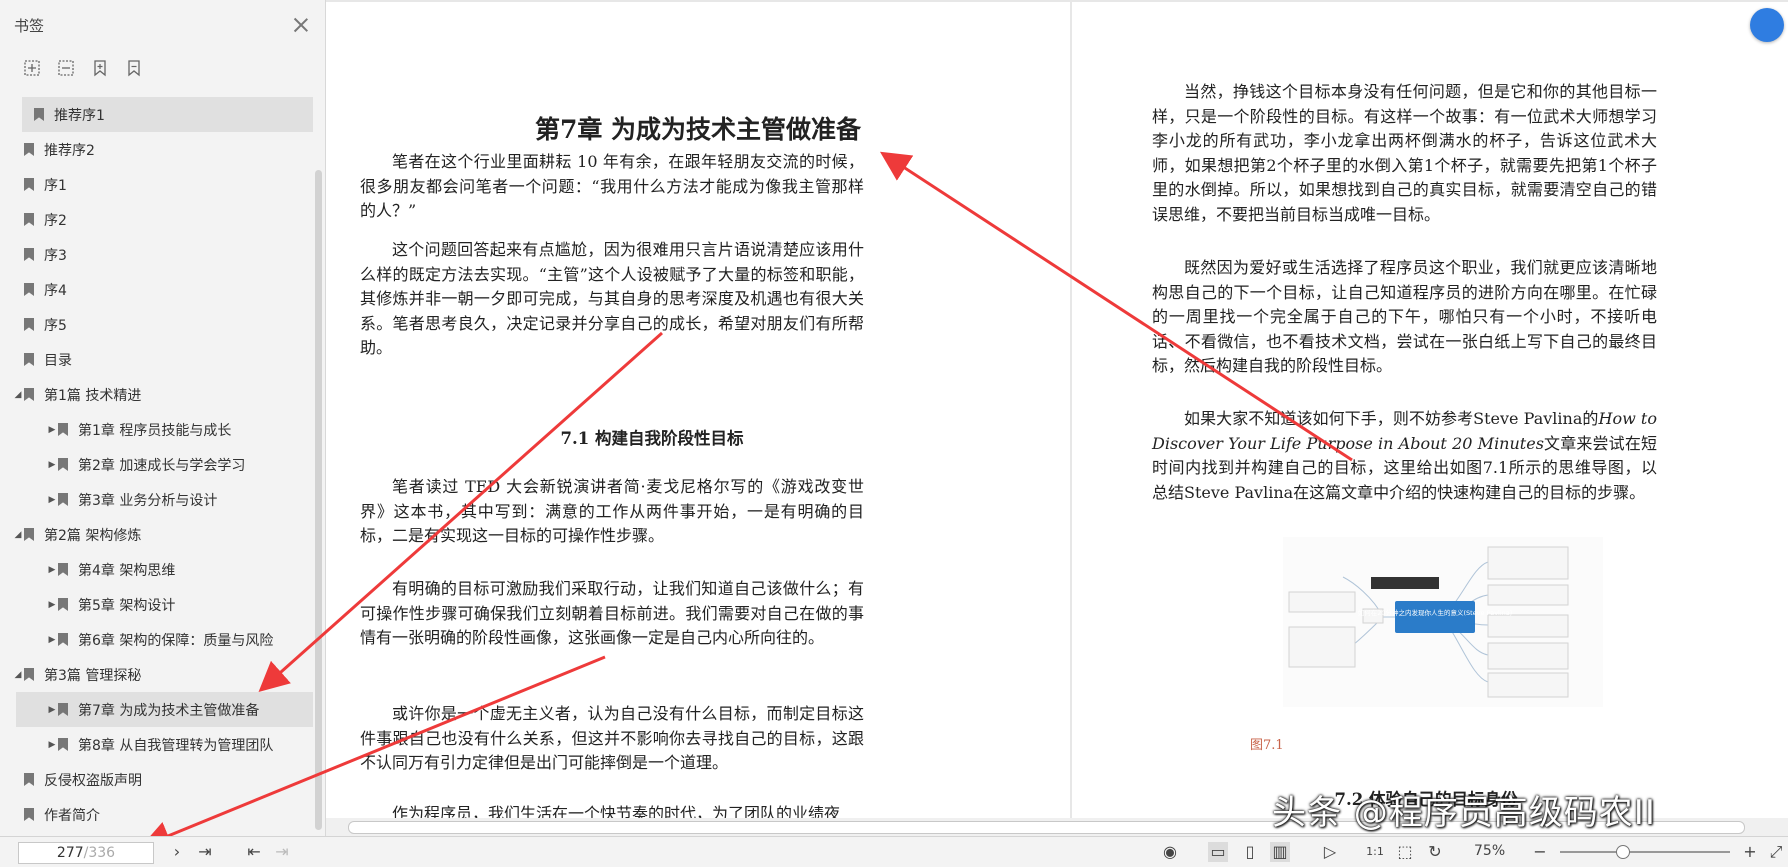 The width and height of the screenshot is (1788, 867). Describe the element at coordinates (1776, 852) in the screenshot. I see `fullscreen-icon: ⤢` at that location.